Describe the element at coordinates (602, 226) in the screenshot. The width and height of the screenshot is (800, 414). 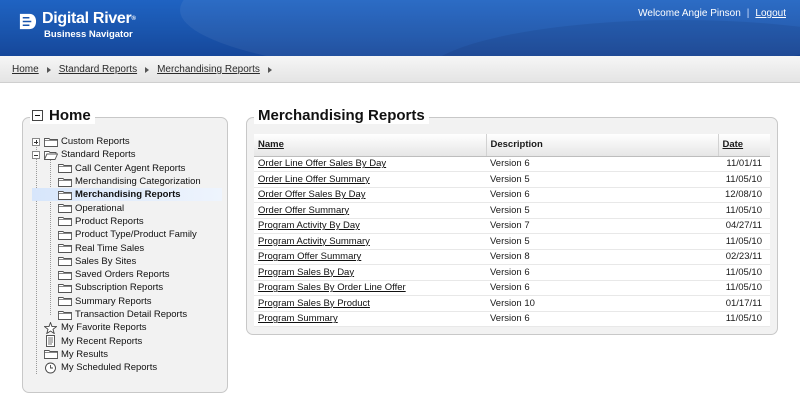
I see `report-description-cell: Version 7` at that location.